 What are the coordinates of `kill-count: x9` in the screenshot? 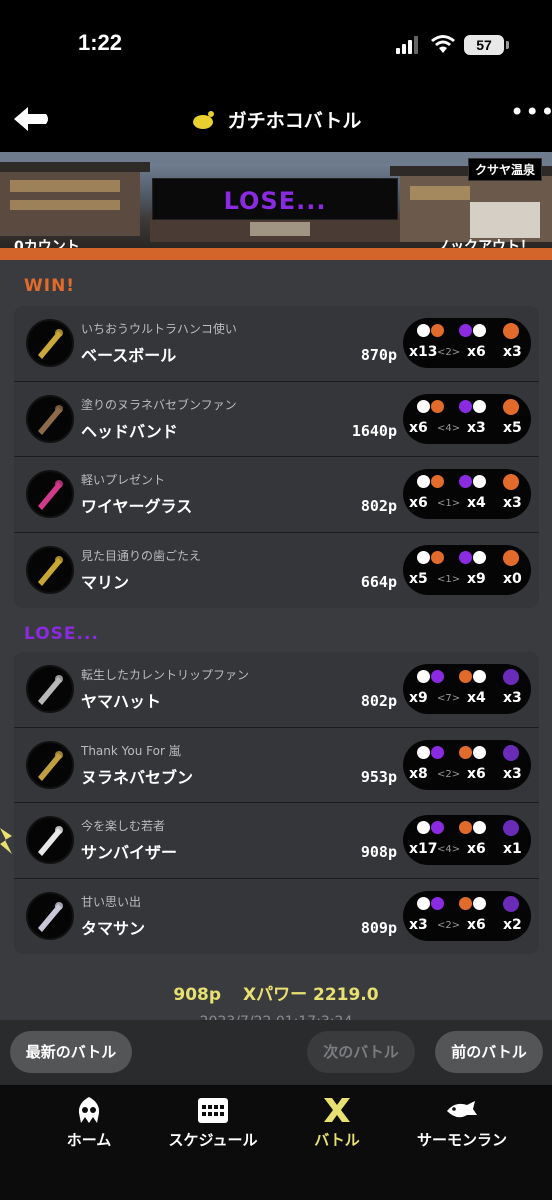 It's located at (418, 698).